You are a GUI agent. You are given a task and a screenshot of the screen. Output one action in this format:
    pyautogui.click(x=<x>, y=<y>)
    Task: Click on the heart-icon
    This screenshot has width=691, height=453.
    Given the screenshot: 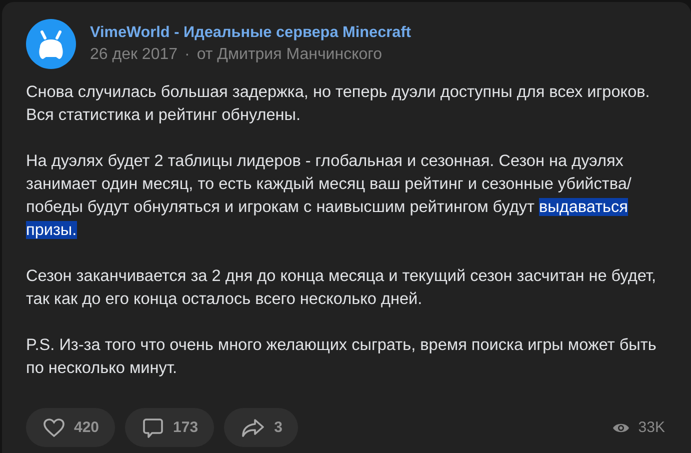 What is the action you would take?
    pyautogui.click(x=54, y=428)
    